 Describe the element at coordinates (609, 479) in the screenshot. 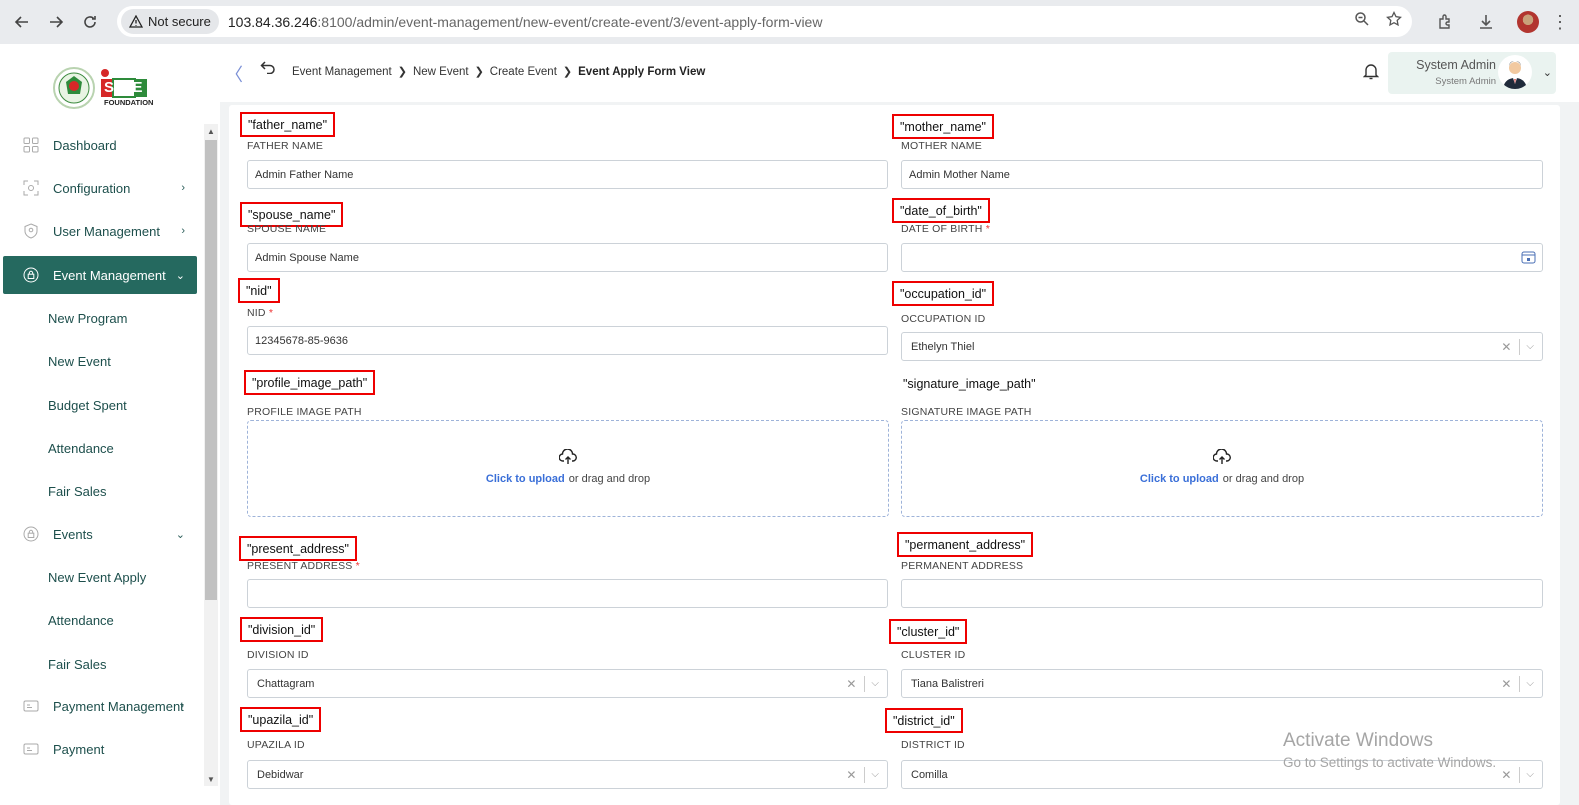

I see `upload-hint: or drag and drop` at that location.